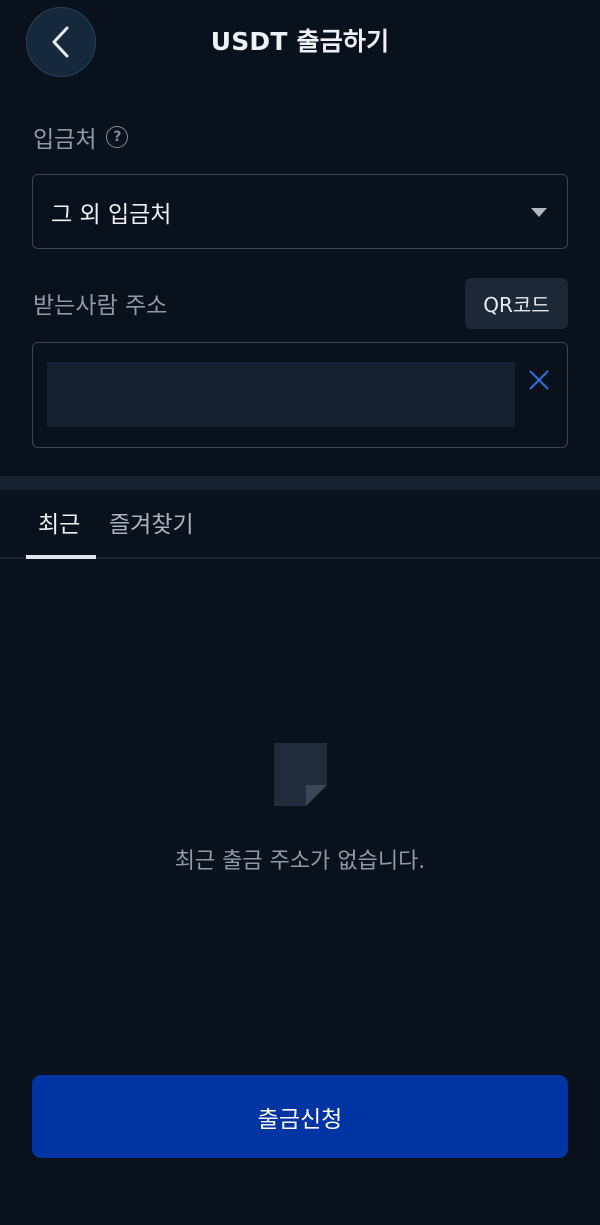 The image size is (600, 1225). I want to click on question-circle-icon: ?, so click(117, 137).